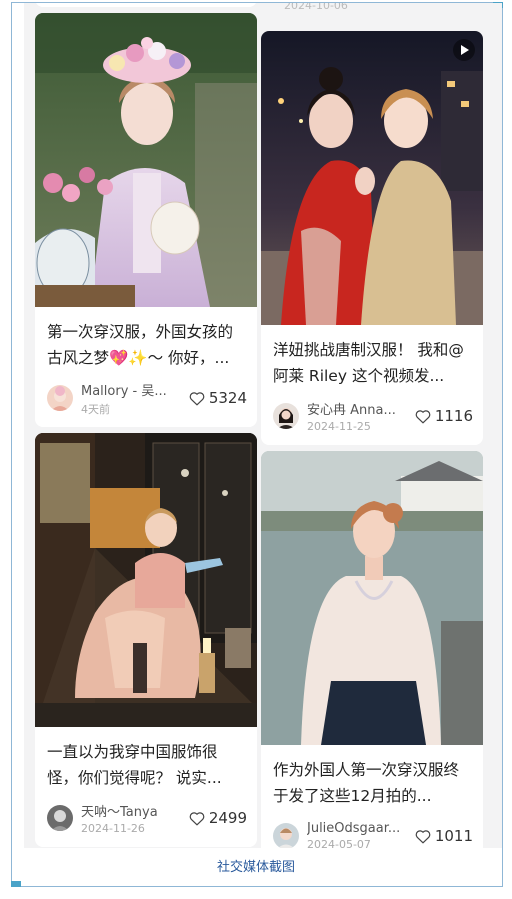  I want to click on like-button: 2499, so click(218, 818).